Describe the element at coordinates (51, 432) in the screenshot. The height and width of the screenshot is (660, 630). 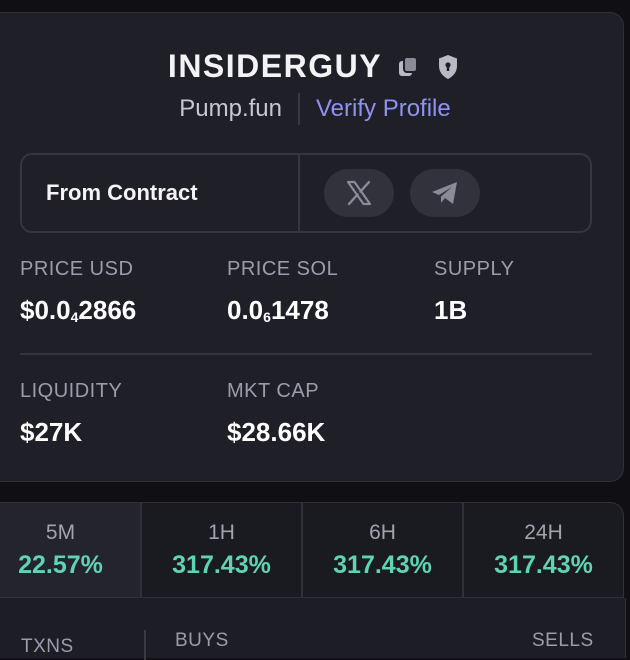
I see `stat-value: $27K` at that location.